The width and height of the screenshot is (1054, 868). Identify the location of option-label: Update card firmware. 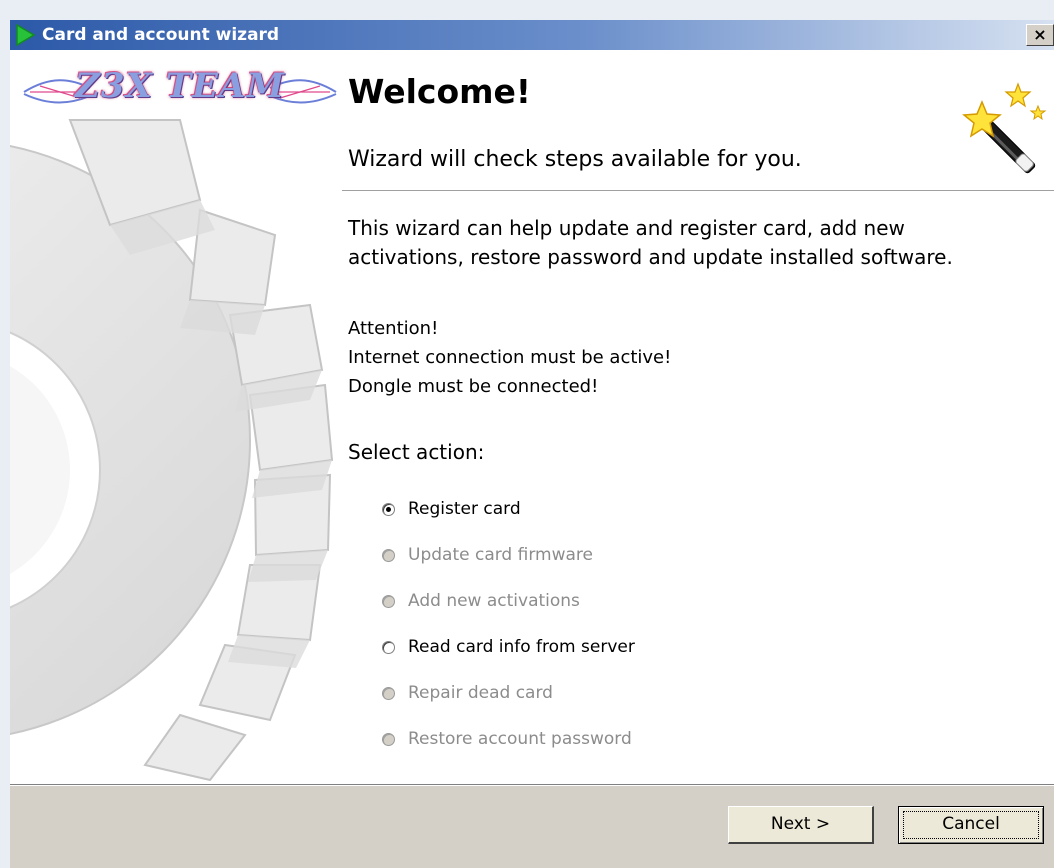
(500, 555).